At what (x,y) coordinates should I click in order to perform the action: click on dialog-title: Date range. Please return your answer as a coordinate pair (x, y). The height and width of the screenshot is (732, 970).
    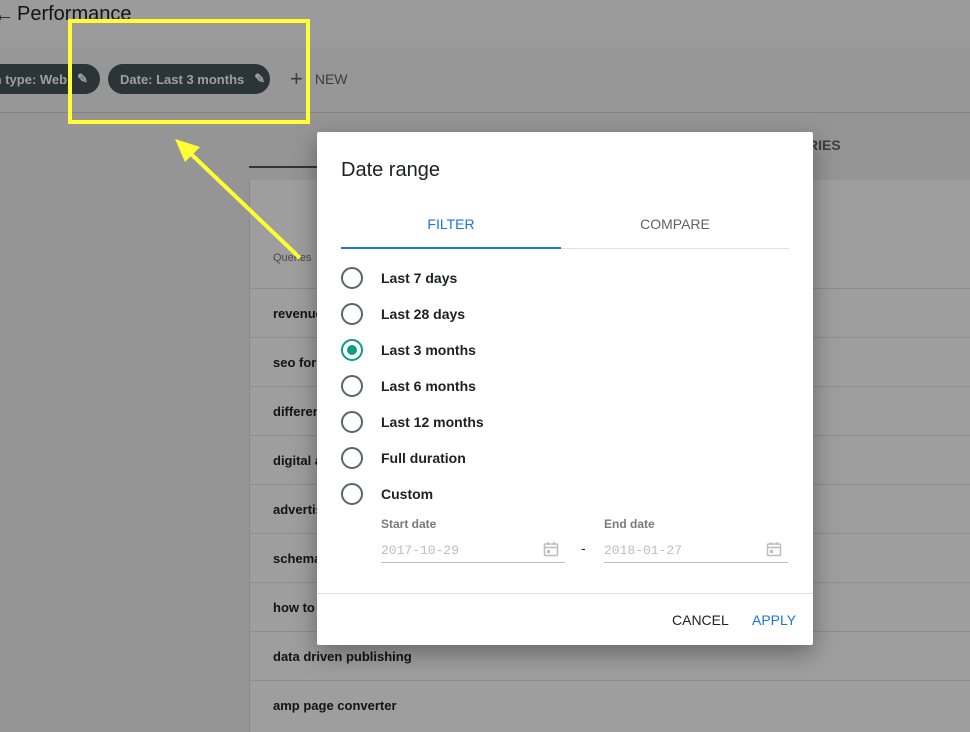
    Looking at the image, I should click on (390, 170).